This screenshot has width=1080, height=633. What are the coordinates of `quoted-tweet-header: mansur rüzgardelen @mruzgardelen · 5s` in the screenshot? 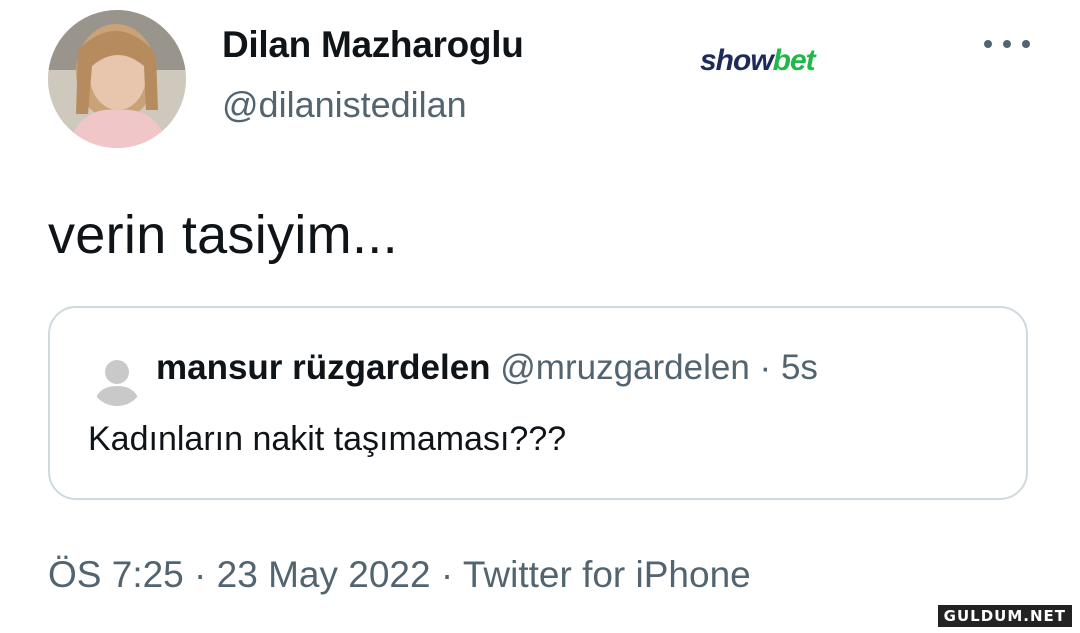 It's located at (487, 368).